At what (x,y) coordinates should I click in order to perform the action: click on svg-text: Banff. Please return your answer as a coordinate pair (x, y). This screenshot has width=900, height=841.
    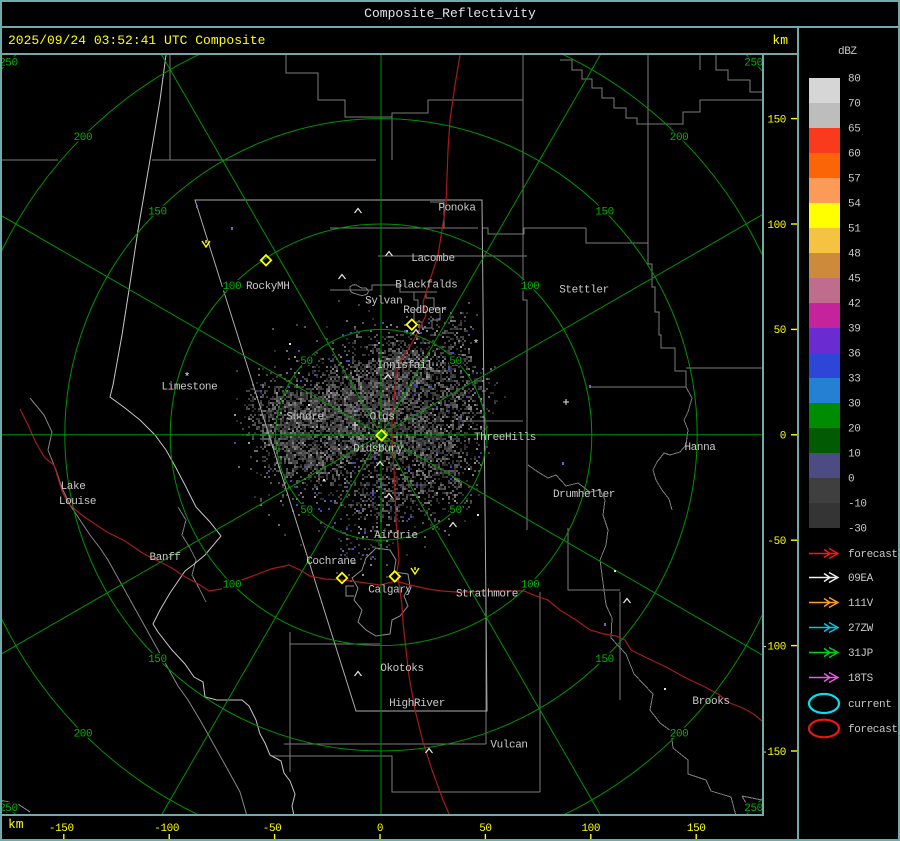
    Looking at the image, I should click on (164, 558).